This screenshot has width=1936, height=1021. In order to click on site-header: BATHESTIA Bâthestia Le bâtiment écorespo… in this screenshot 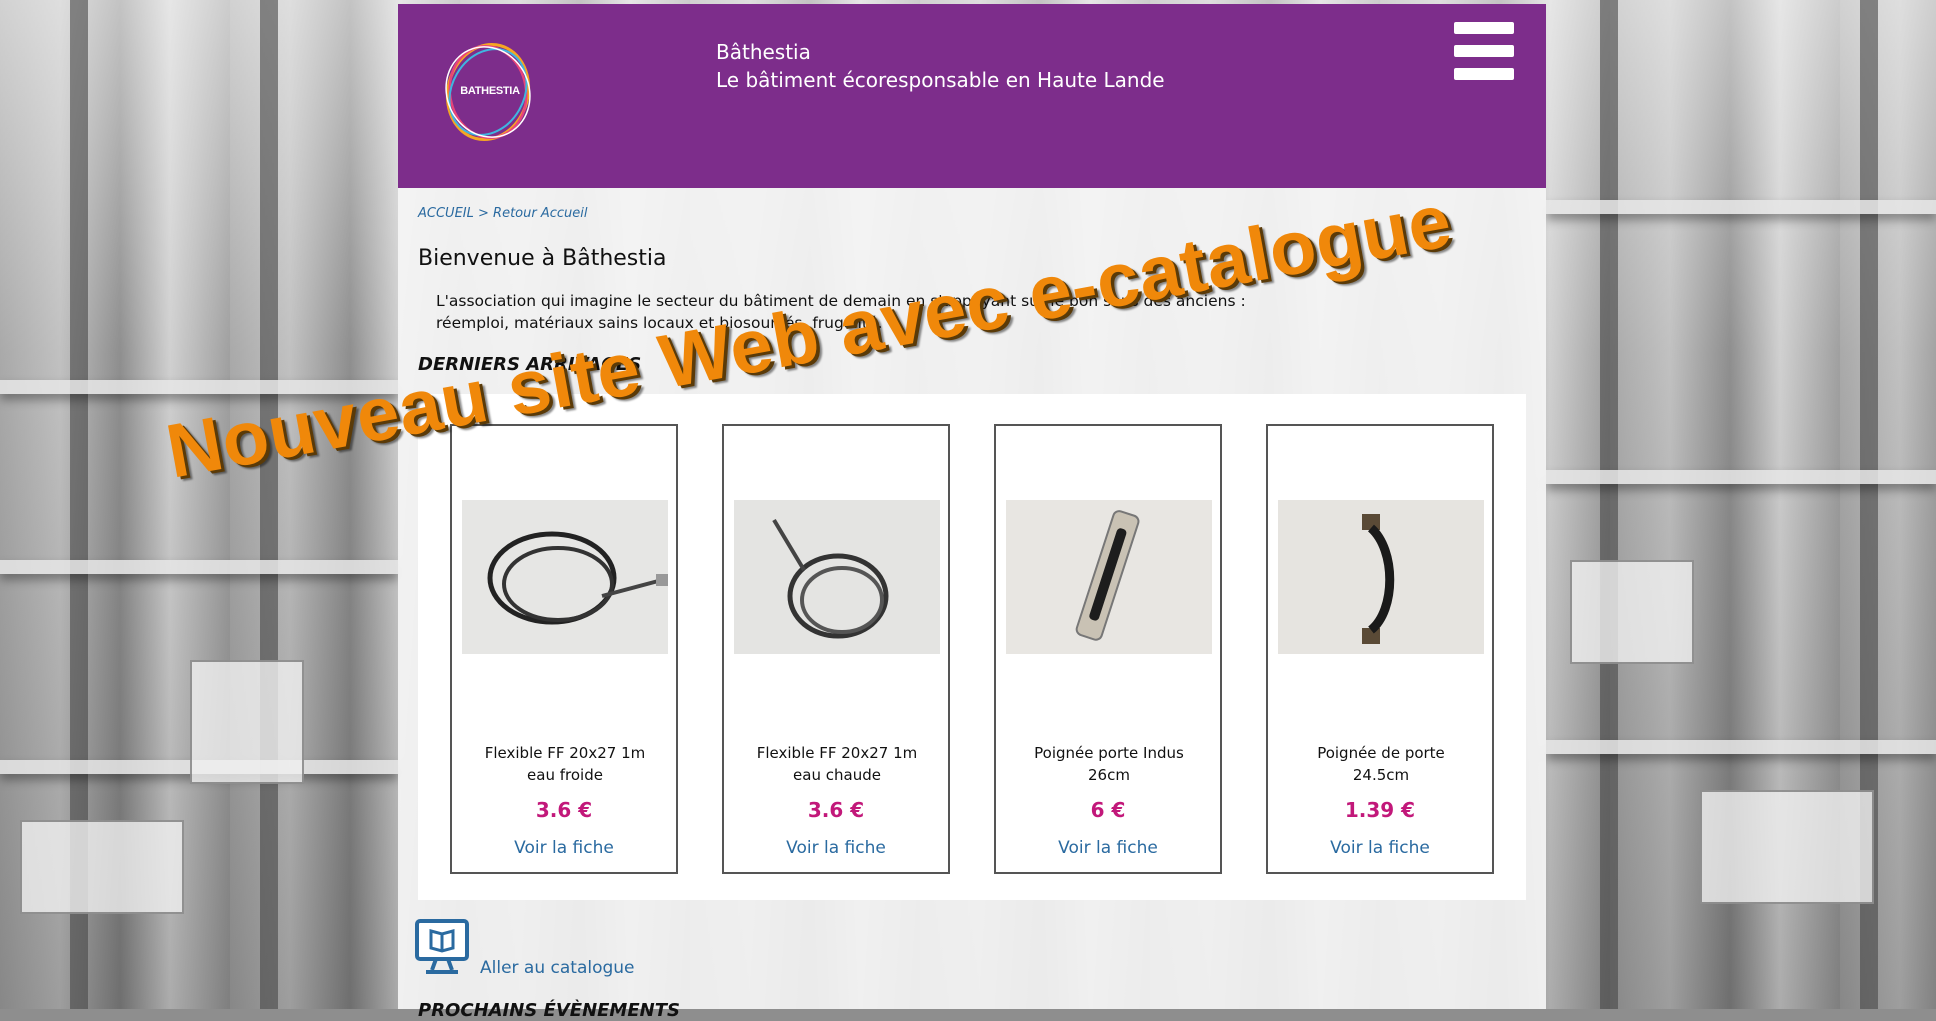, I will do `click(972, 96)`.